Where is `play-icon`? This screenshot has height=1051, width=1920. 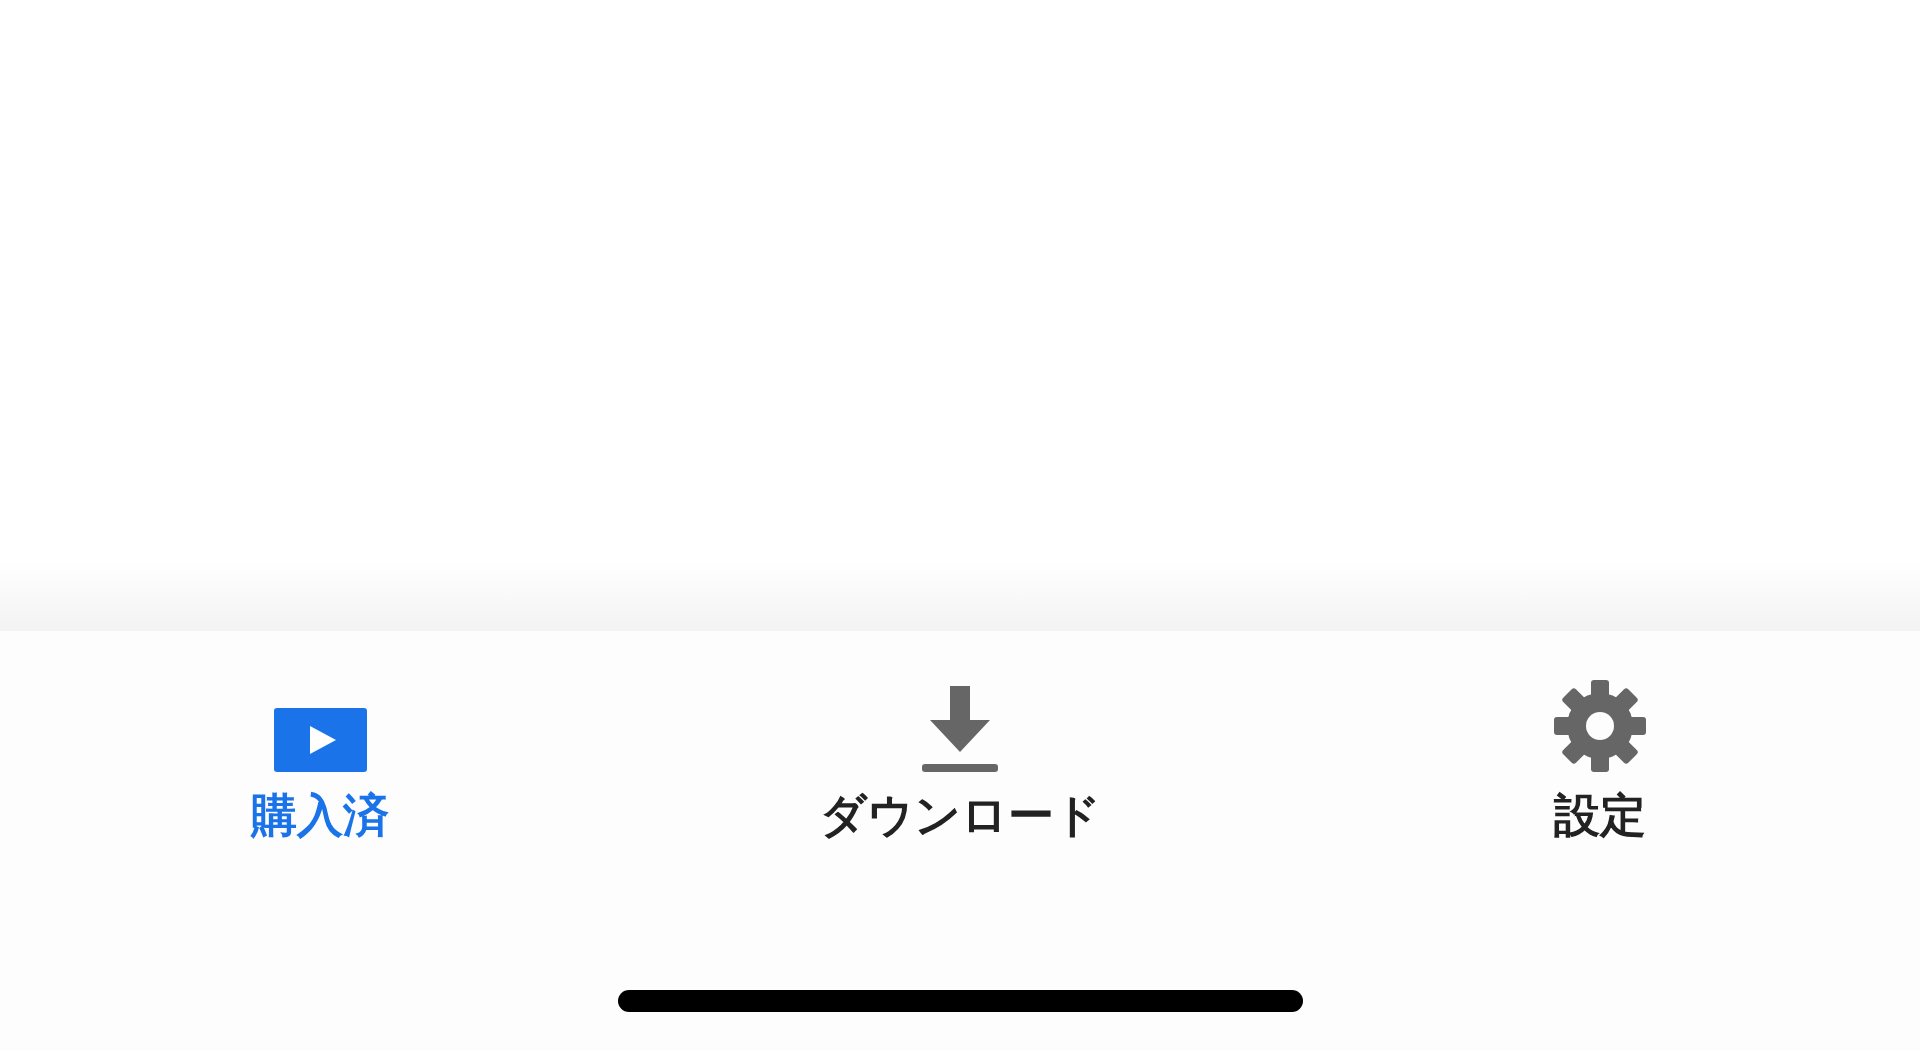
play-icon is located at coordinates (320, 740).